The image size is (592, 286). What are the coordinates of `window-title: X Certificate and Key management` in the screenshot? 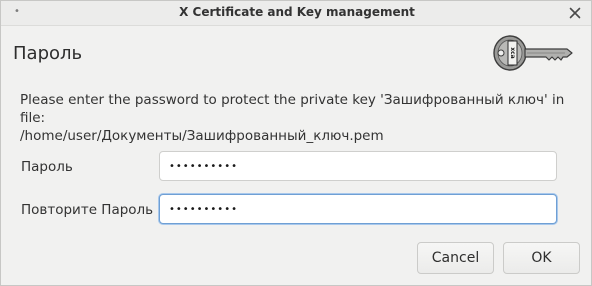 It's located at (297, 12).